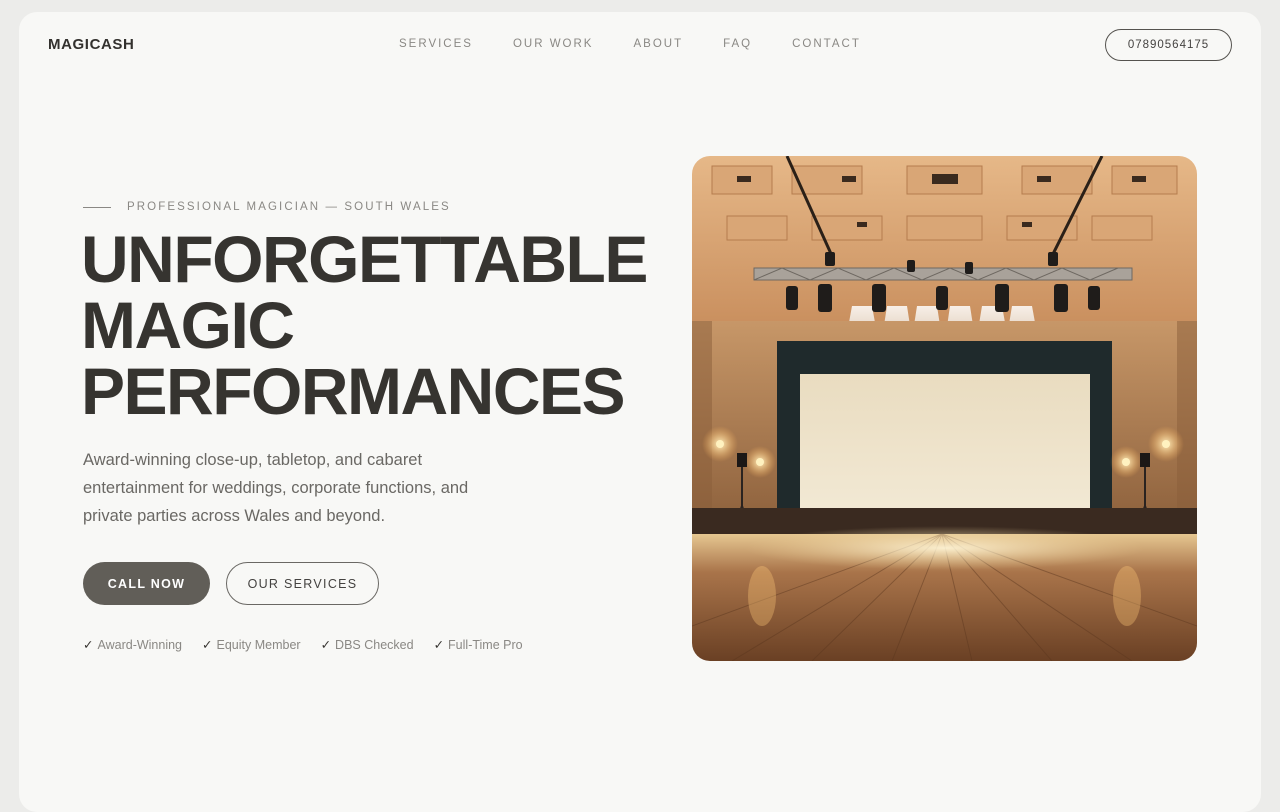 This screenshot has width=1280, height=812. Describe the element at coordinates (289, 207) in the screenshot. I see `eyebrow-text: PROFESSIONAL MAGICIAN — SOUTH WALES` at that location.